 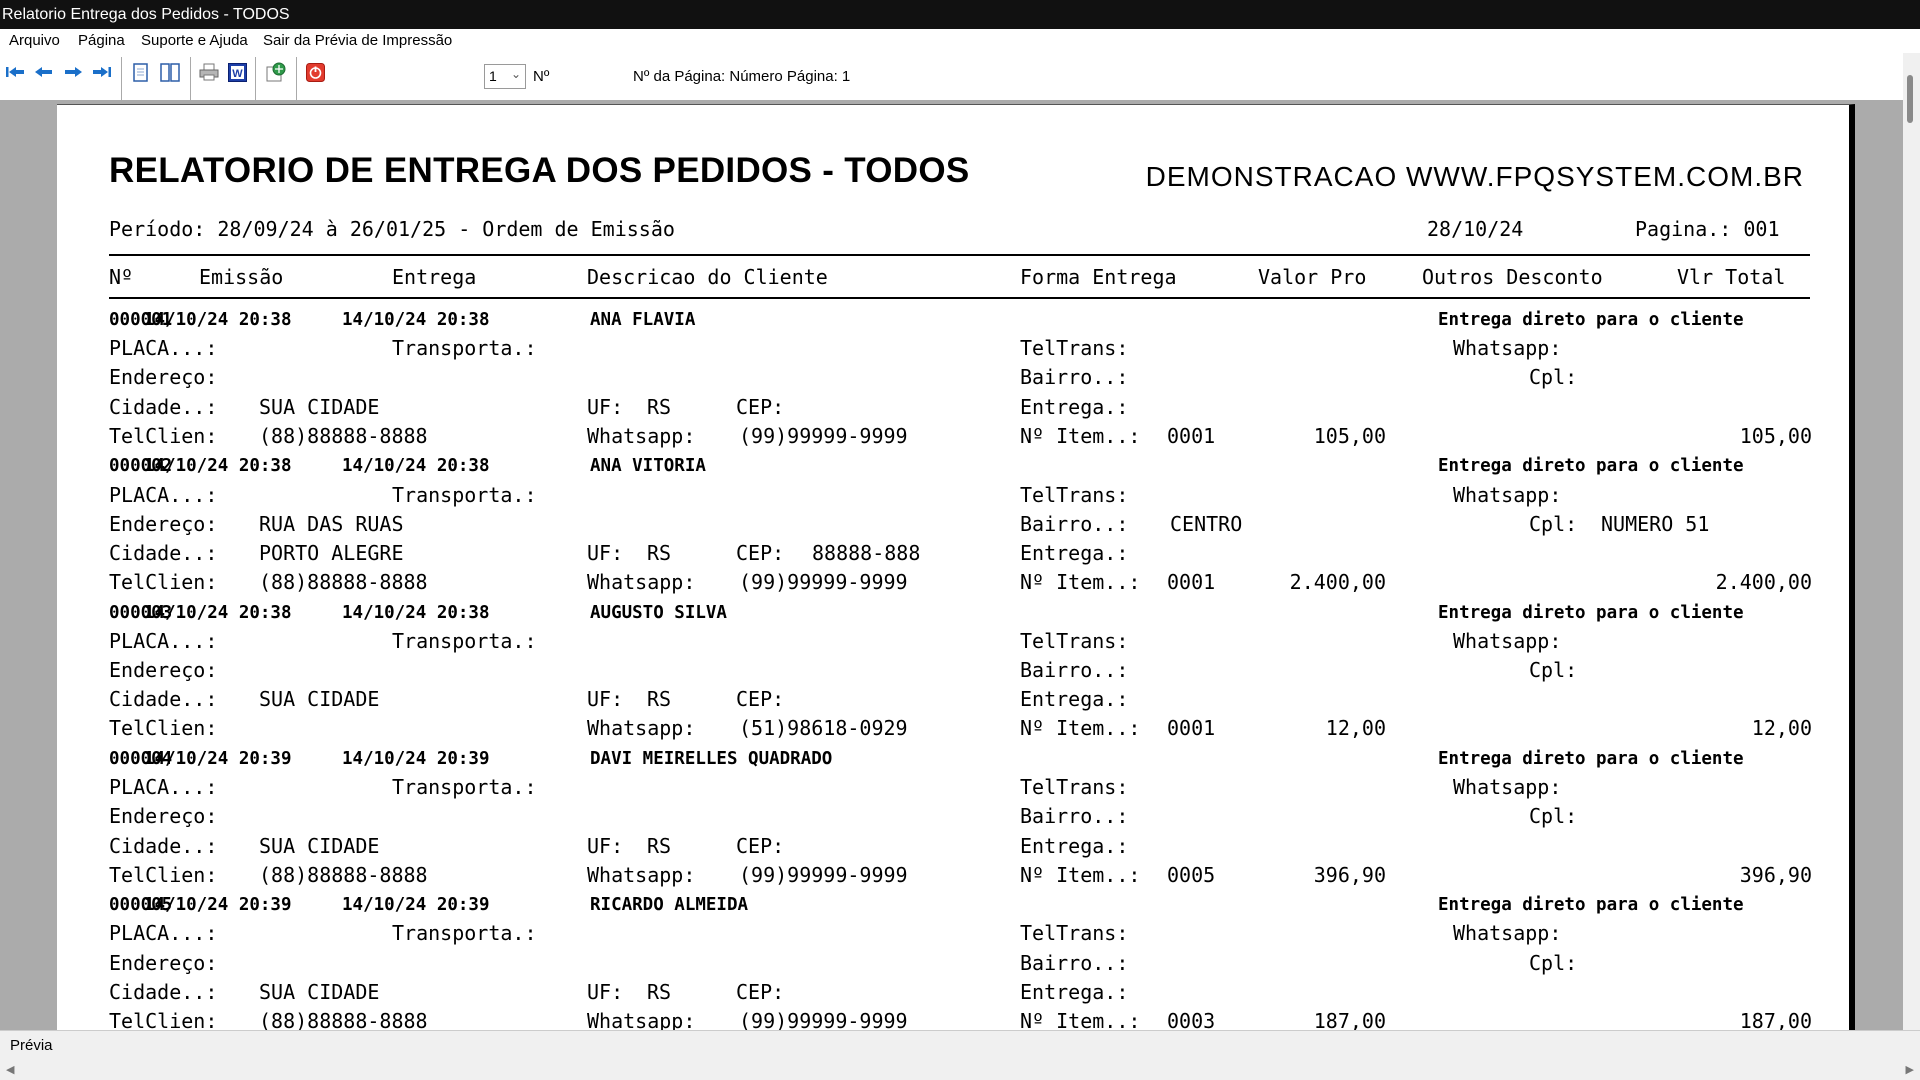 I want to click on order-valor: 12,00, so click(x=1355, y=728).